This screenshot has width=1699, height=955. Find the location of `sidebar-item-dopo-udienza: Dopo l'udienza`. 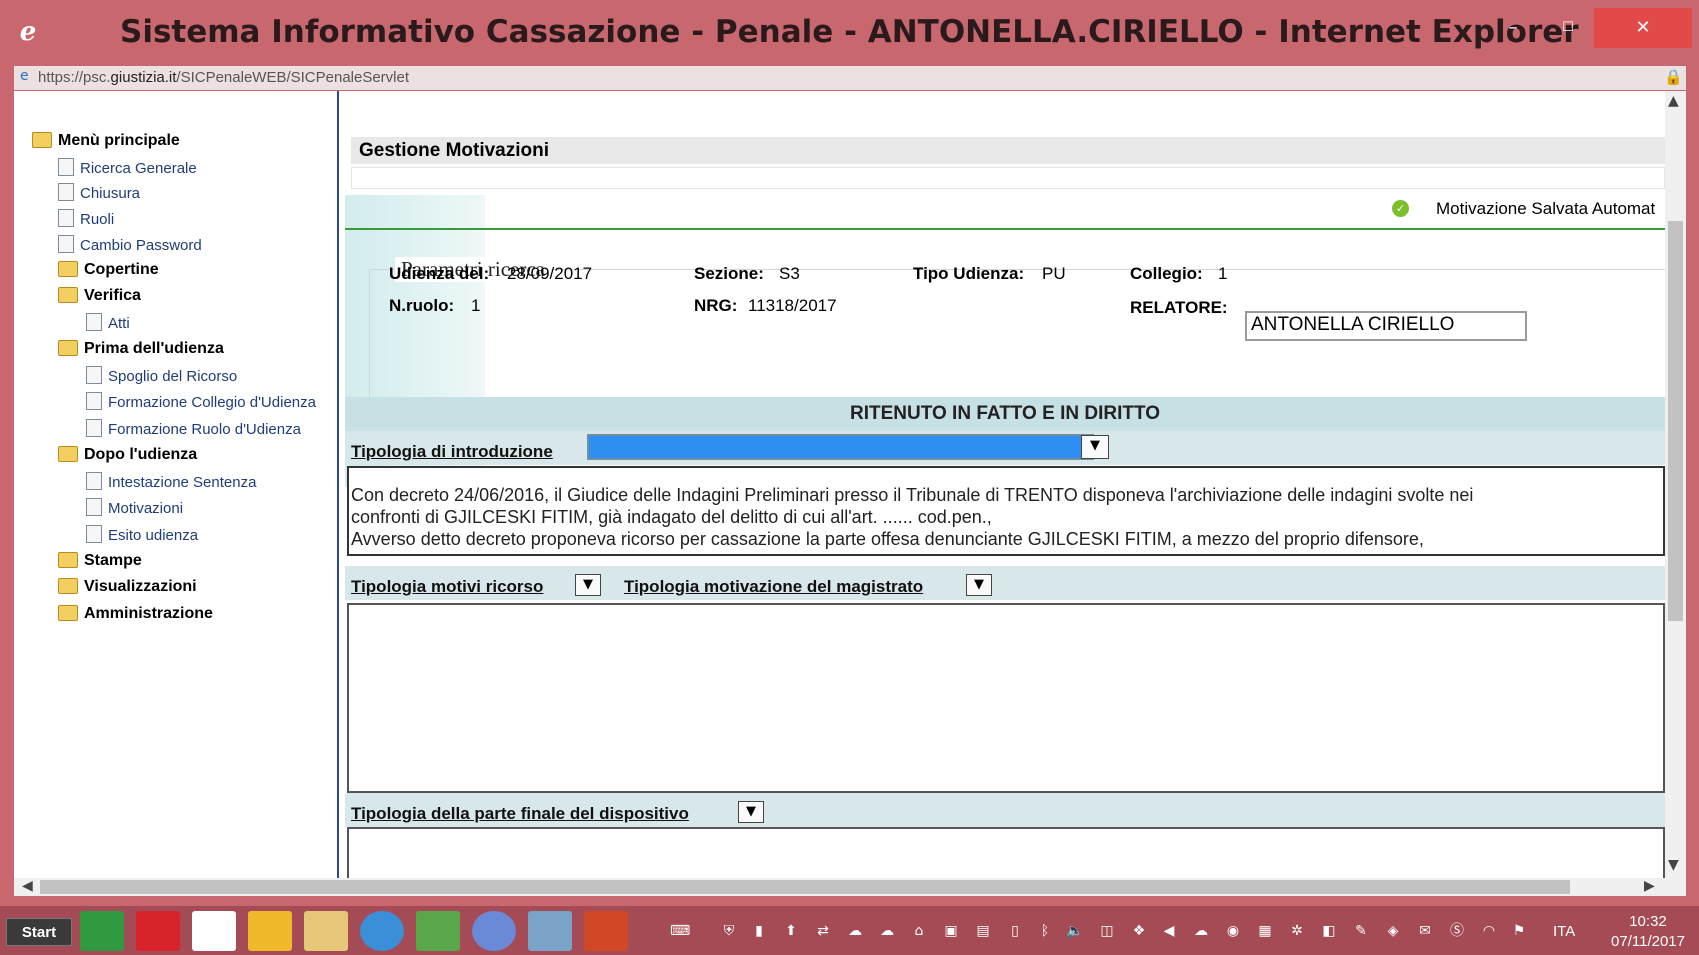

sidebar-item-dopo-udienza: Dopo l'udienza is located at coordinates (127, 455).